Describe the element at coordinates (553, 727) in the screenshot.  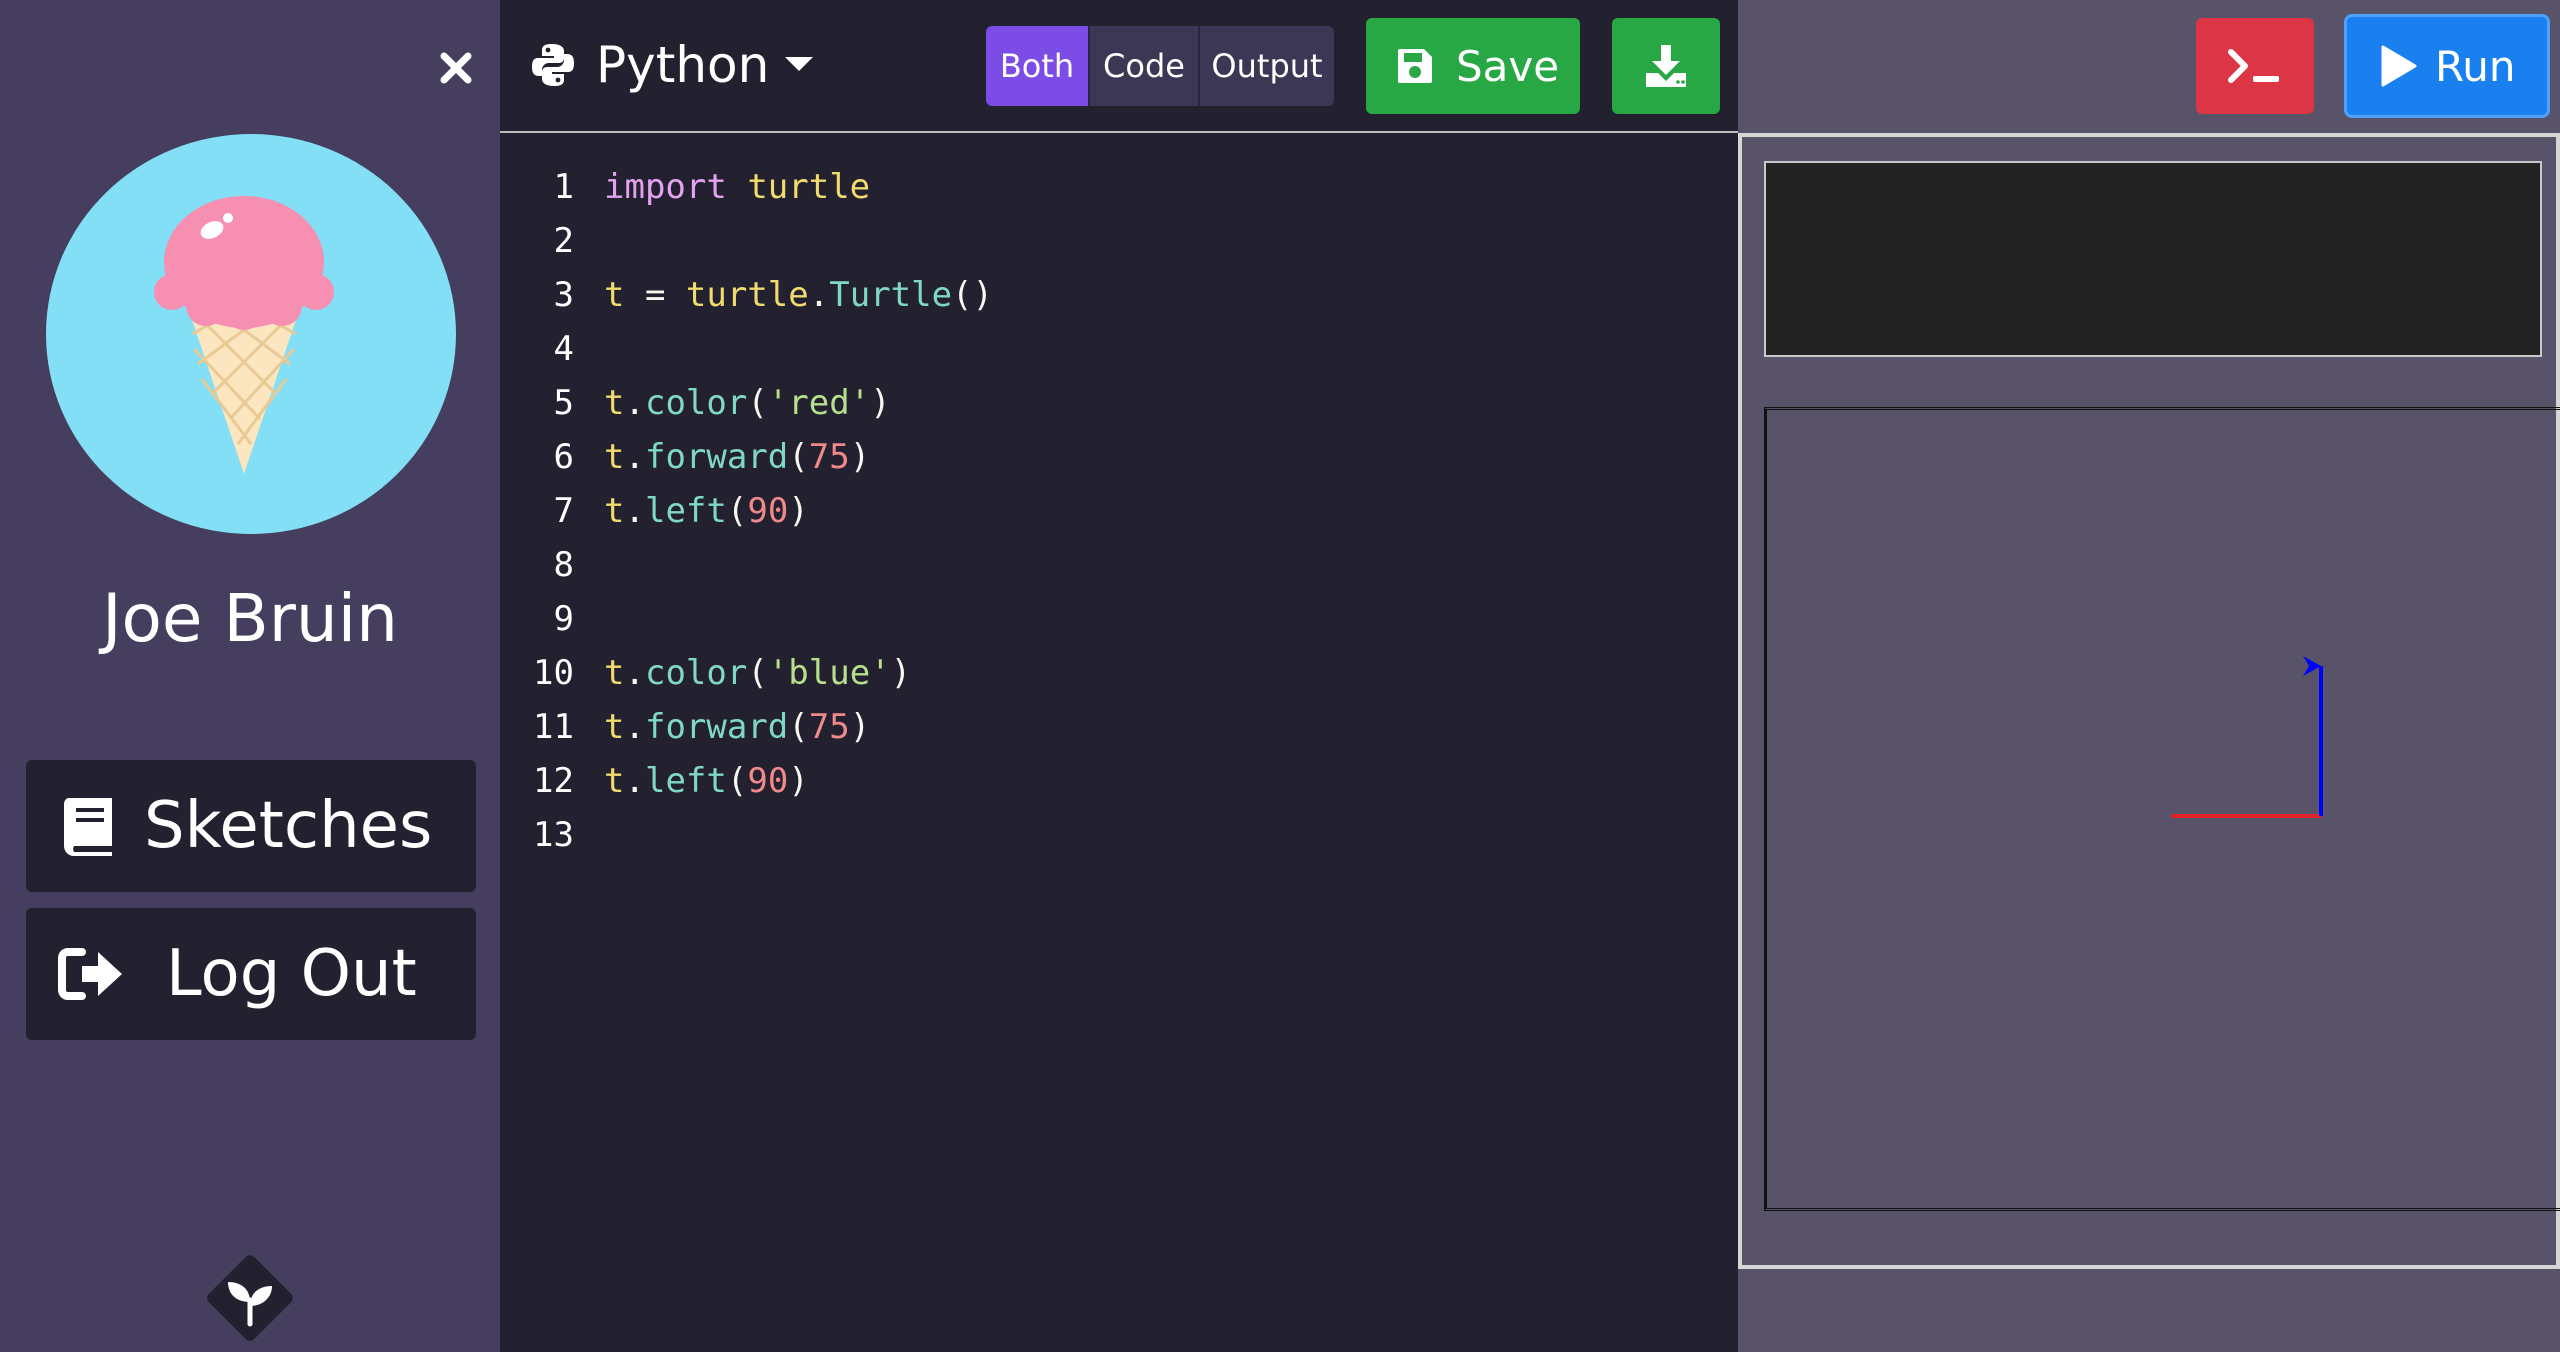
I see `line-number: 11` at that location.